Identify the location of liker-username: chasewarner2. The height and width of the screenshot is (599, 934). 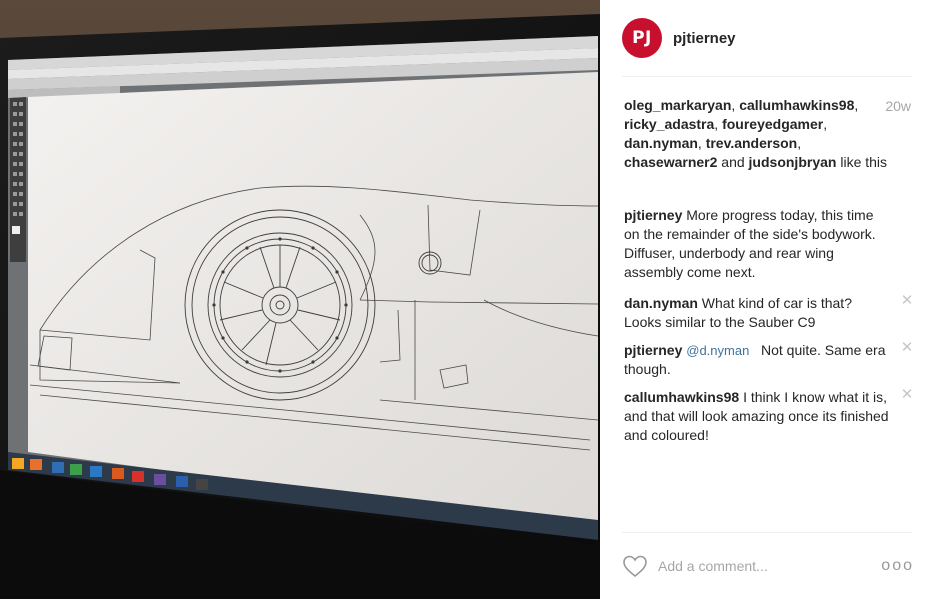
(670, 162).